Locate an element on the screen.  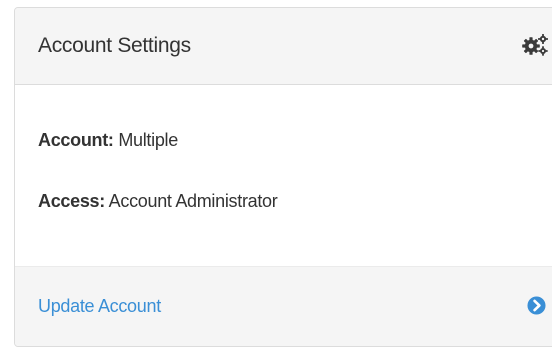
panel-title: Account Settings is located at coordinates (114, 45).